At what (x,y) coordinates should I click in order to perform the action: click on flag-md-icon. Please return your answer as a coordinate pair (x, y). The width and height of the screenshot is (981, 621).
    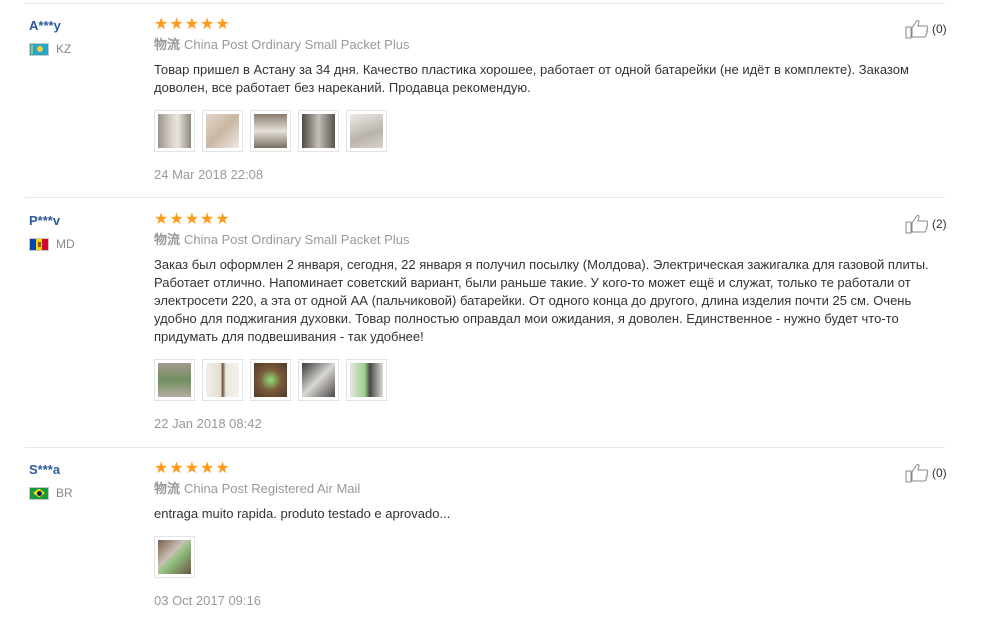
    Looking at the image, I should click on (39, 244).